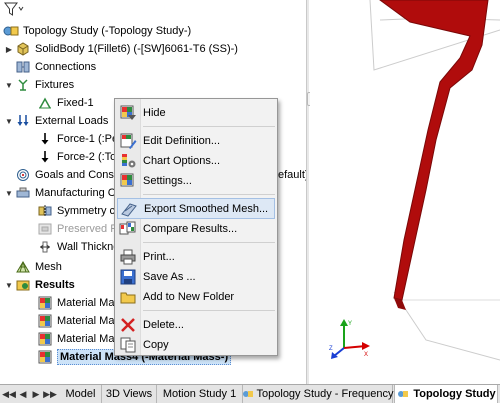  Describe the element at coordinates (72, 121) in the screenshot. I see `tree-item-label: External Loads` at that location.